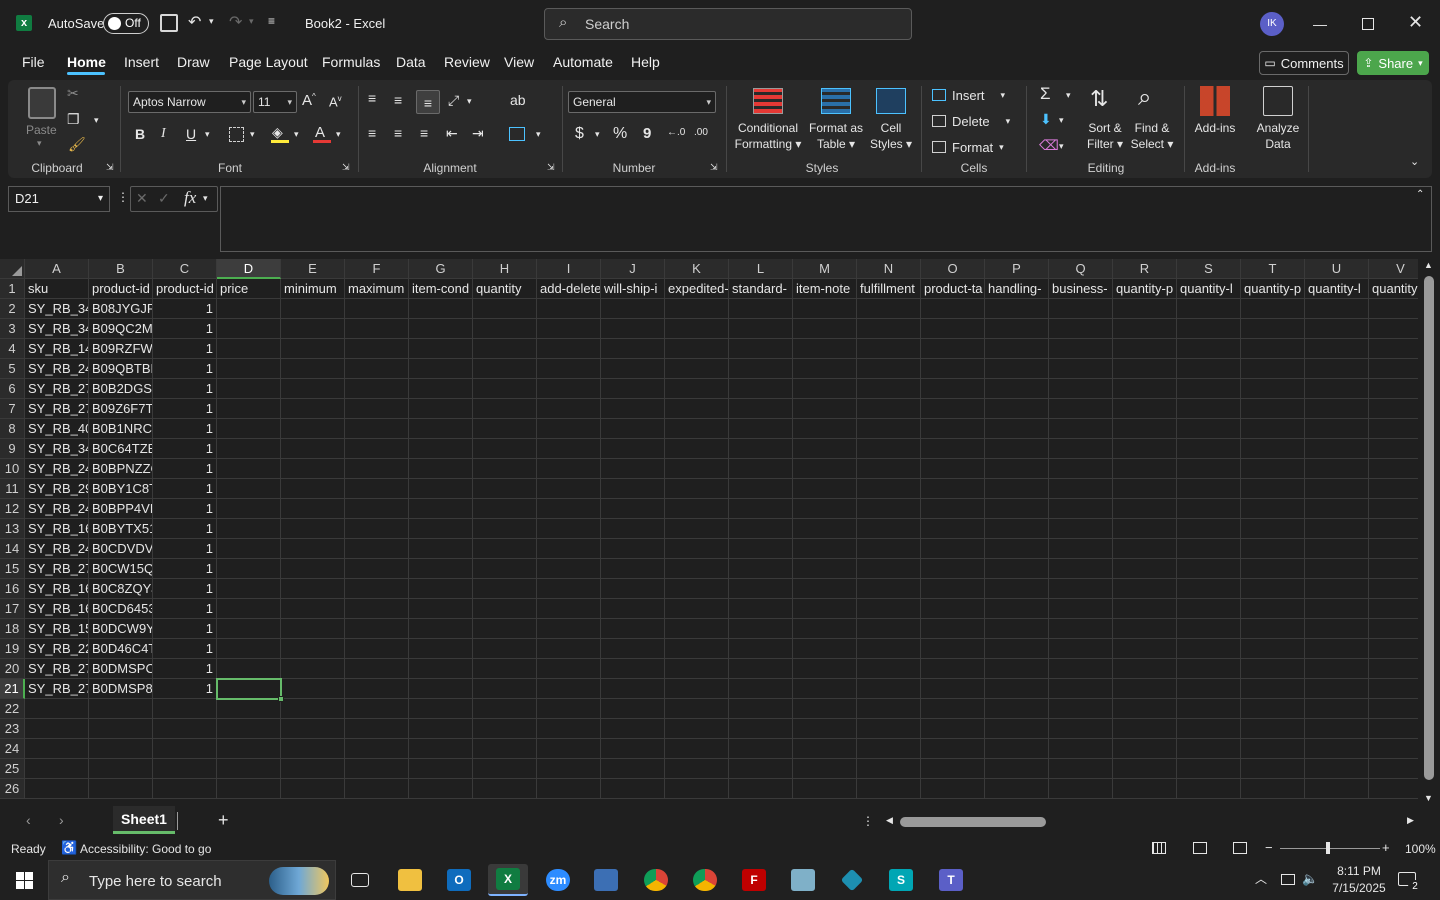  What do you see at coordinates (441, 549) in the screenshot?
I see `cell-g14` at bounding box center [441, 549].